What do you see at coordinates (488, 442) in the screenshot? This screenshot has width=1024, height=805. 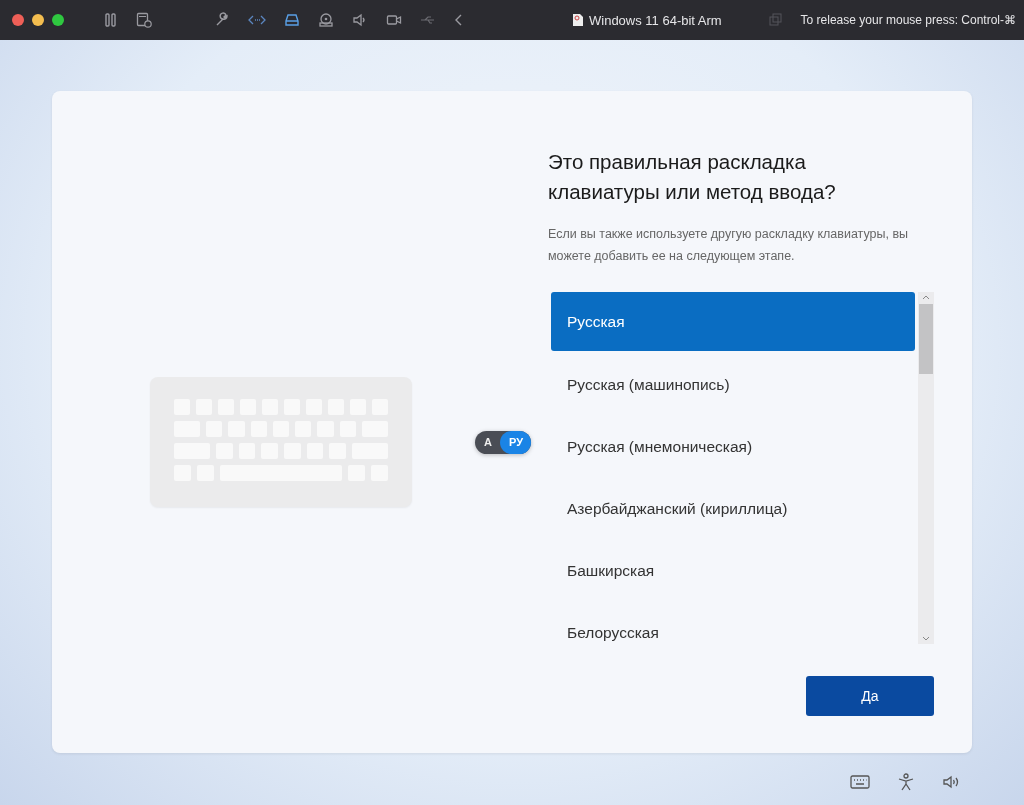 I see `layout-label: А` at bounding box center [488, 442].